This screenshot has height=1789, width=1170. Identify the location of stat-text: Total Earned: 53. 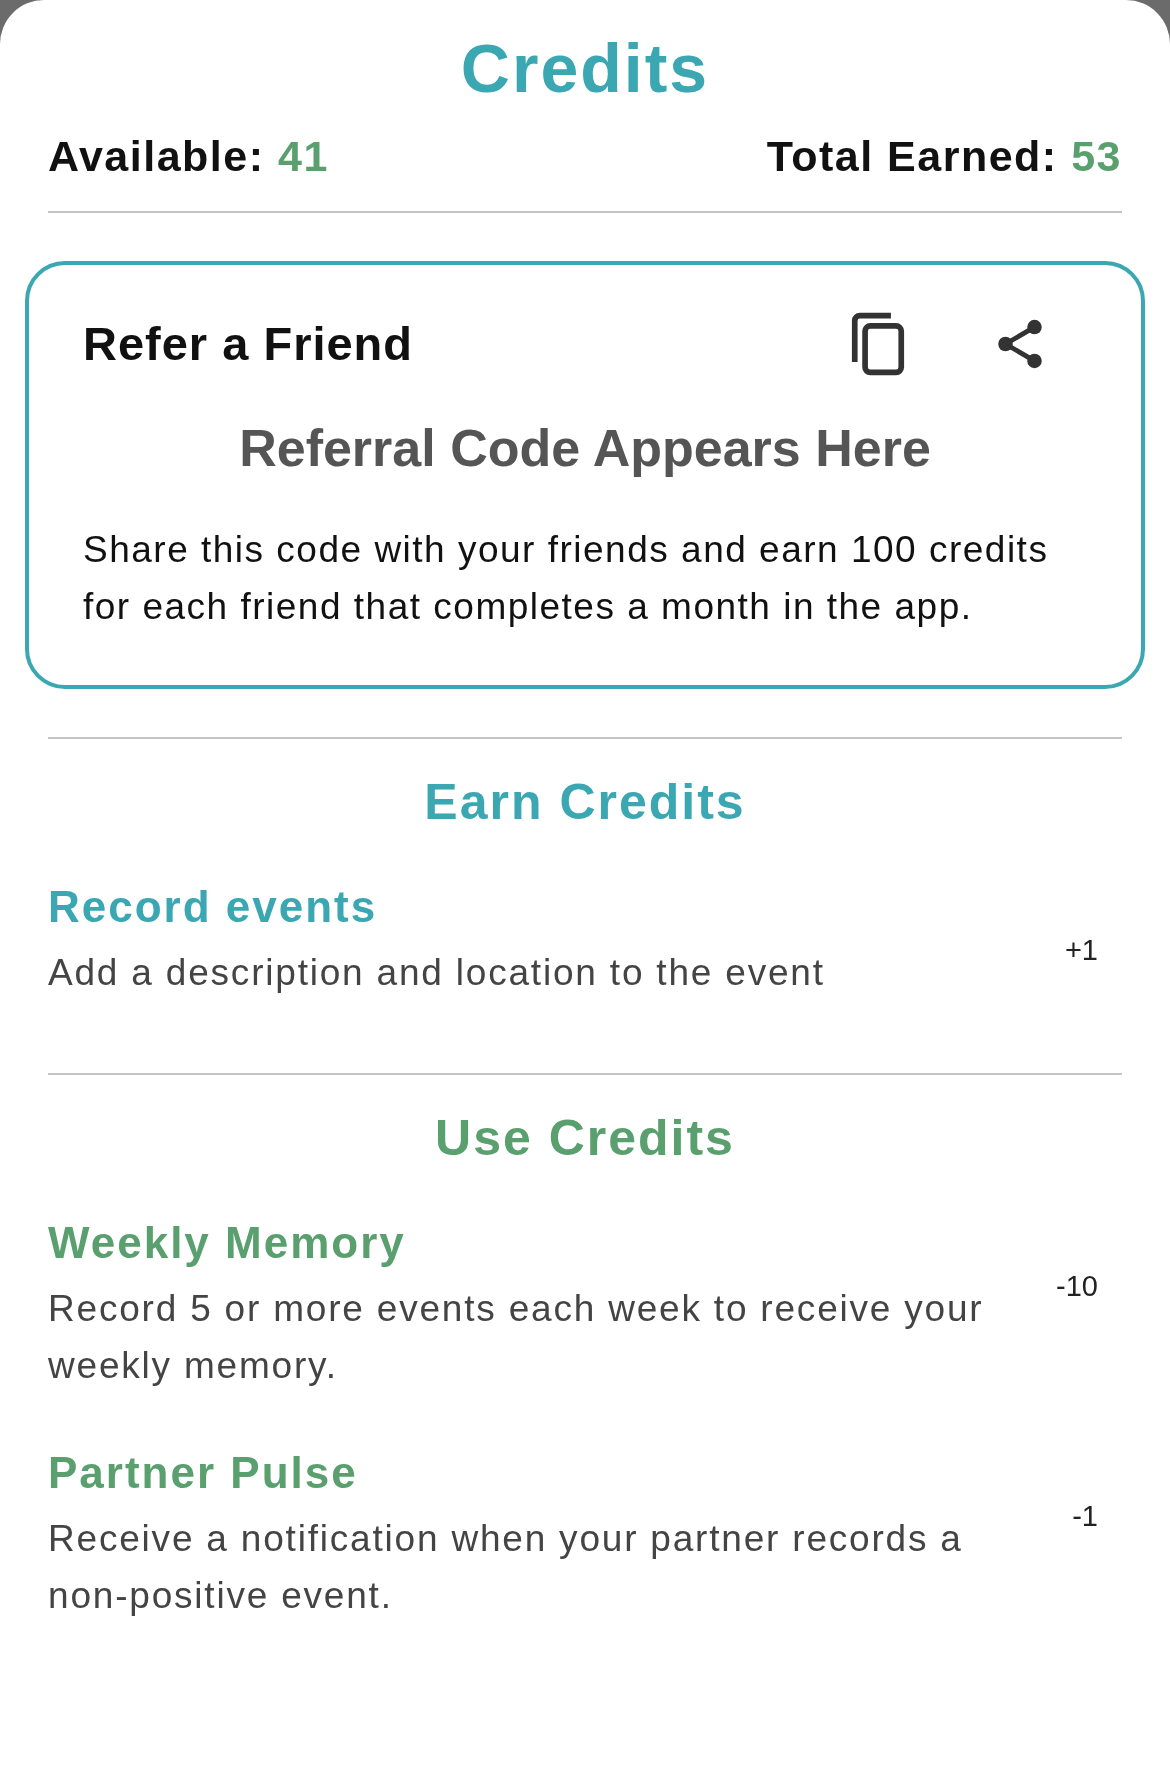
(944, 156).